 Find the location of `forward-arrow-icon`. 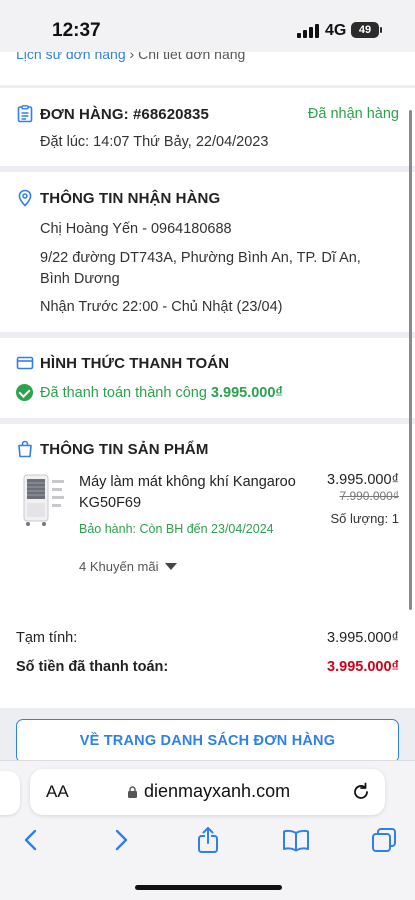

forward-arrow-icon is located at coordinates (121, 840).